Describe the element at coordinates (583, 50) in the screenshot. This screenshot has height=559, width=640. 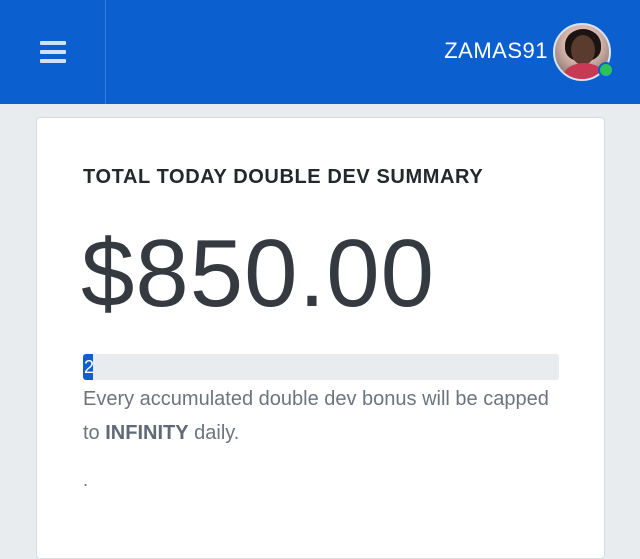
I see `avatar-face` at that location.